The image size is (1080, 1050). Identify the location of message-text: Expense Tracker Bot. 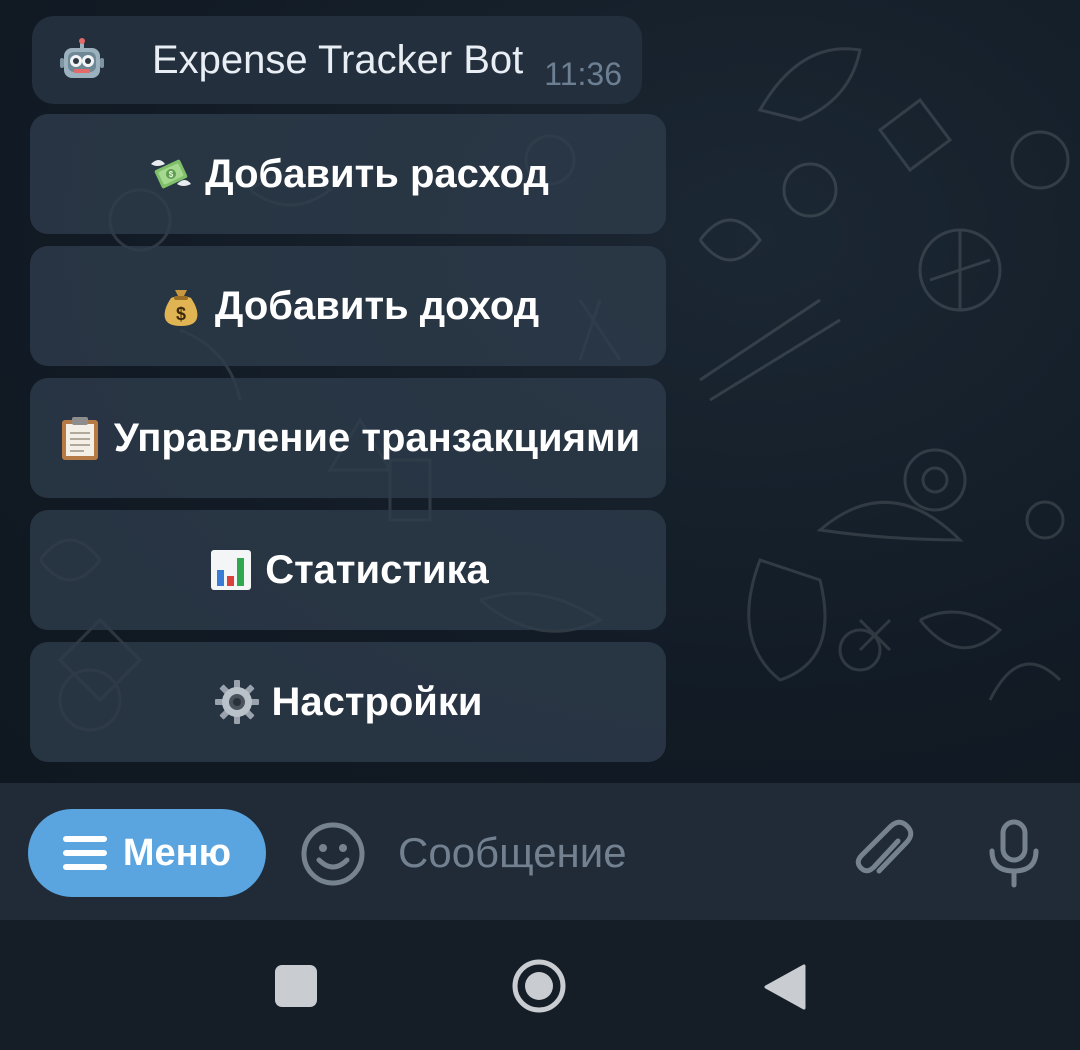
(338, 60).